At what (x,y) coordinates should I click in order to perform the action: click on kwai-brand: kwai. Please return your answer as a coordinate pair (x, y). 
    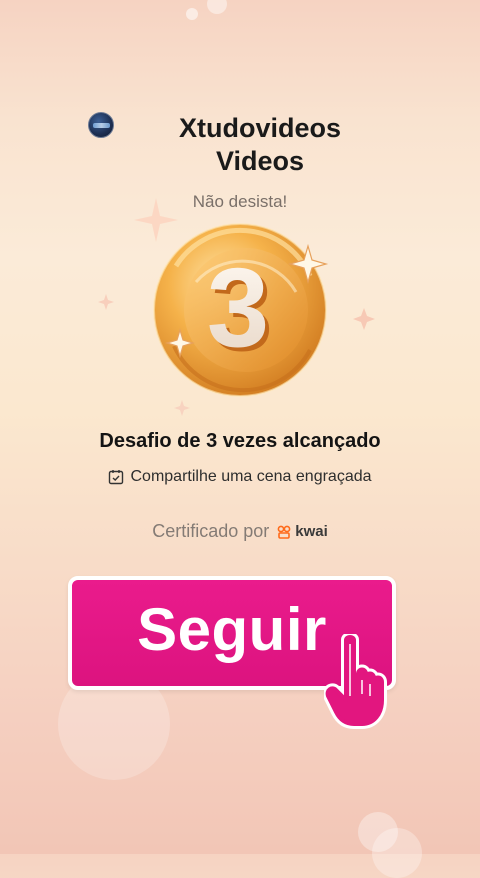
    Looking at the image, I should click on (302, 531).